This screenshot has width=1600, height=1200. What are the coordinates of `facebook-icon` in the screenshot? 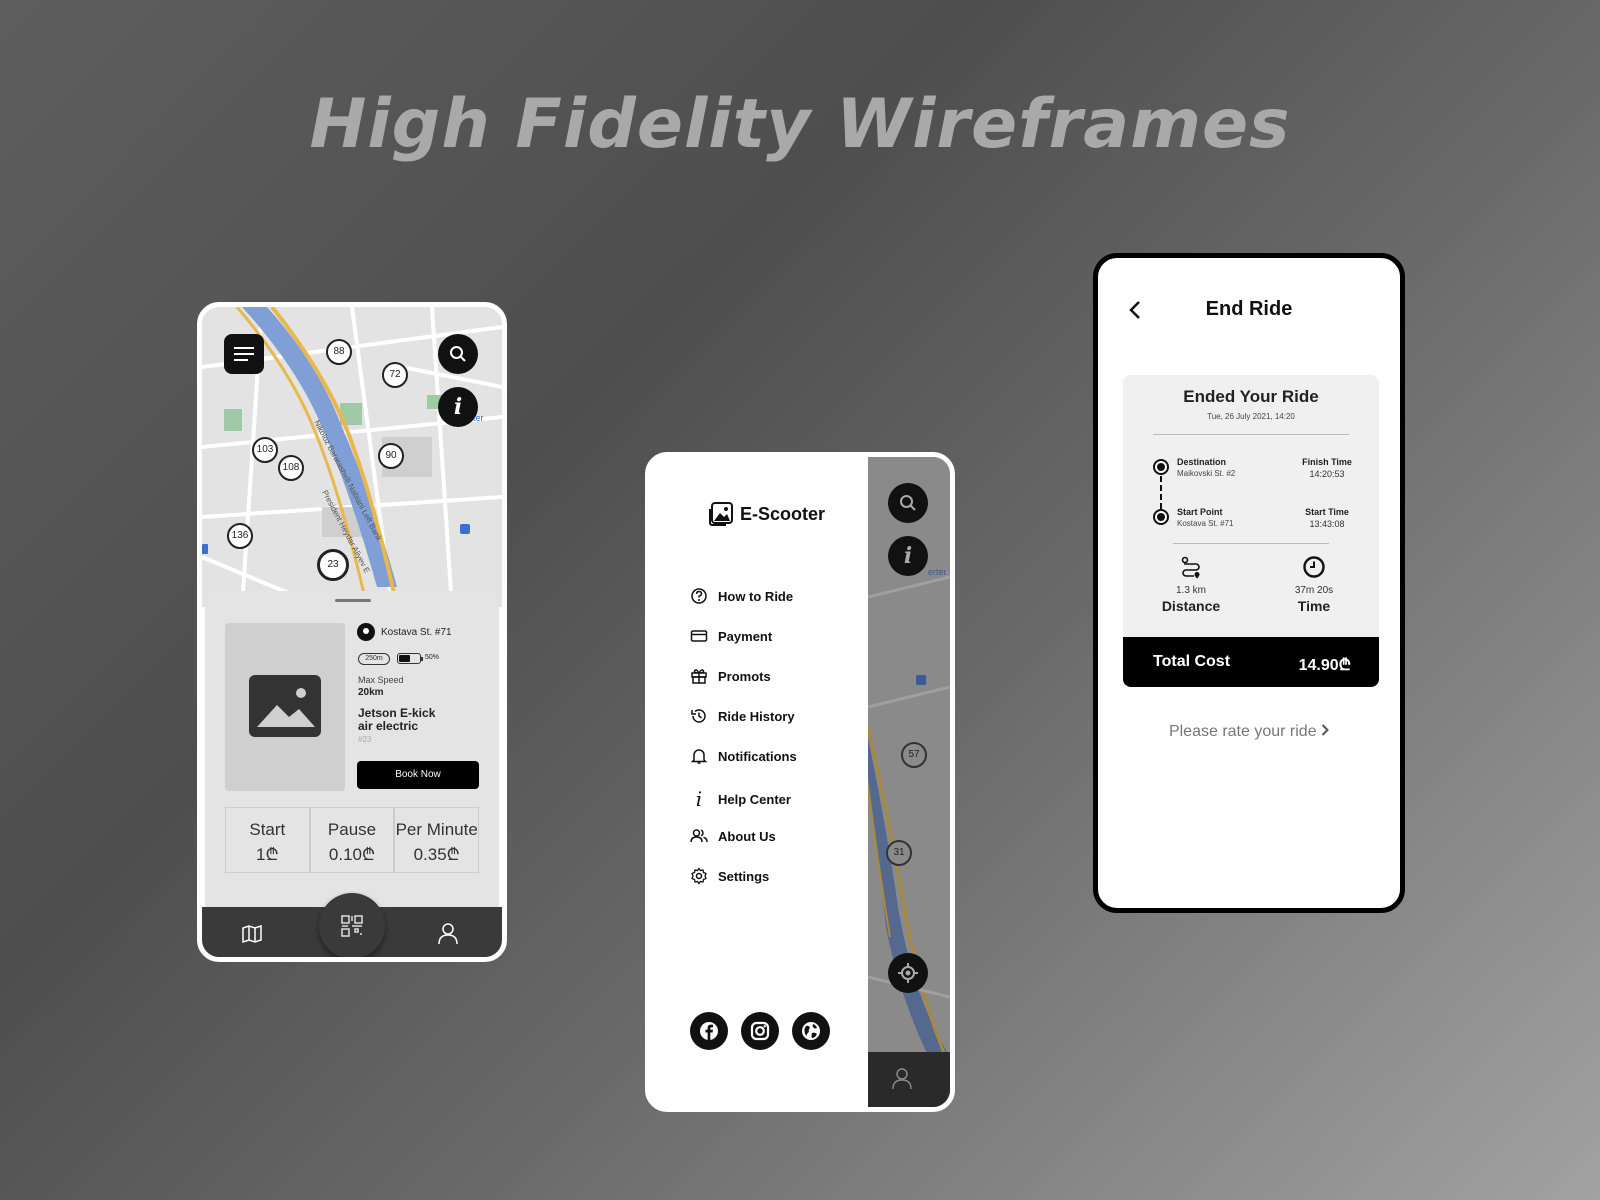 It's located at (709, 1031).